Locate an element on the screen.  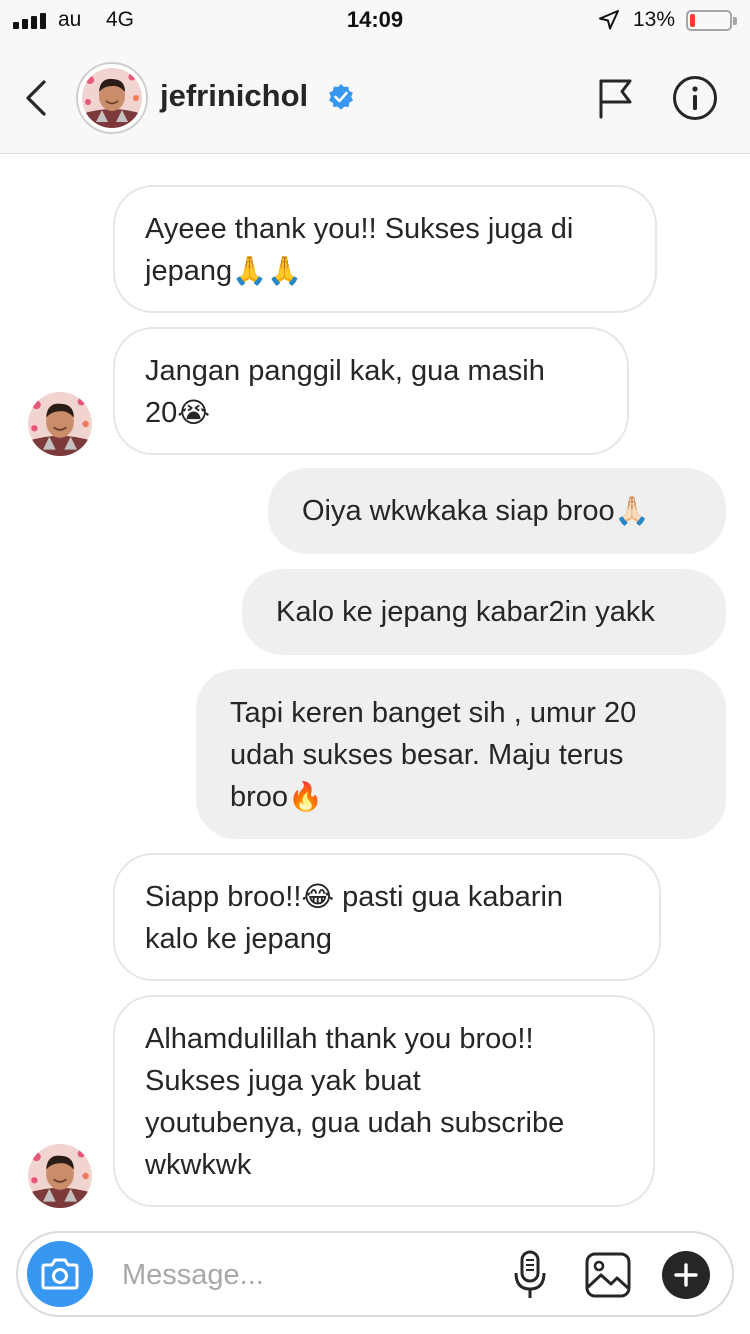
microphone-button is located at coordinates (530, 1275).